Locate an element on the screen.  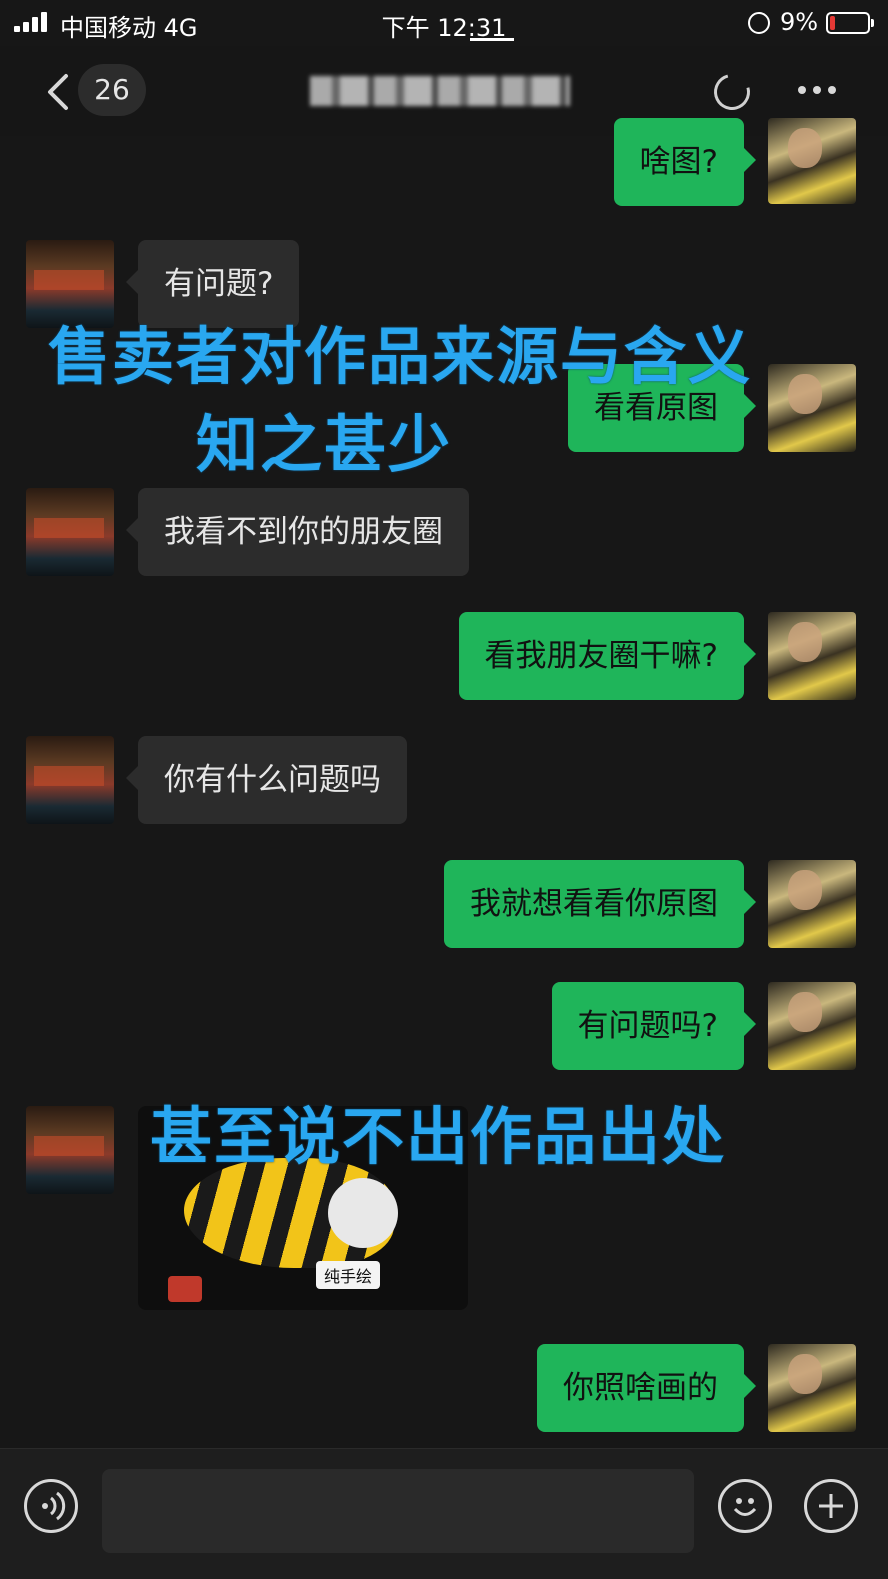
plus-icon is located at coordinates (831, 1506).